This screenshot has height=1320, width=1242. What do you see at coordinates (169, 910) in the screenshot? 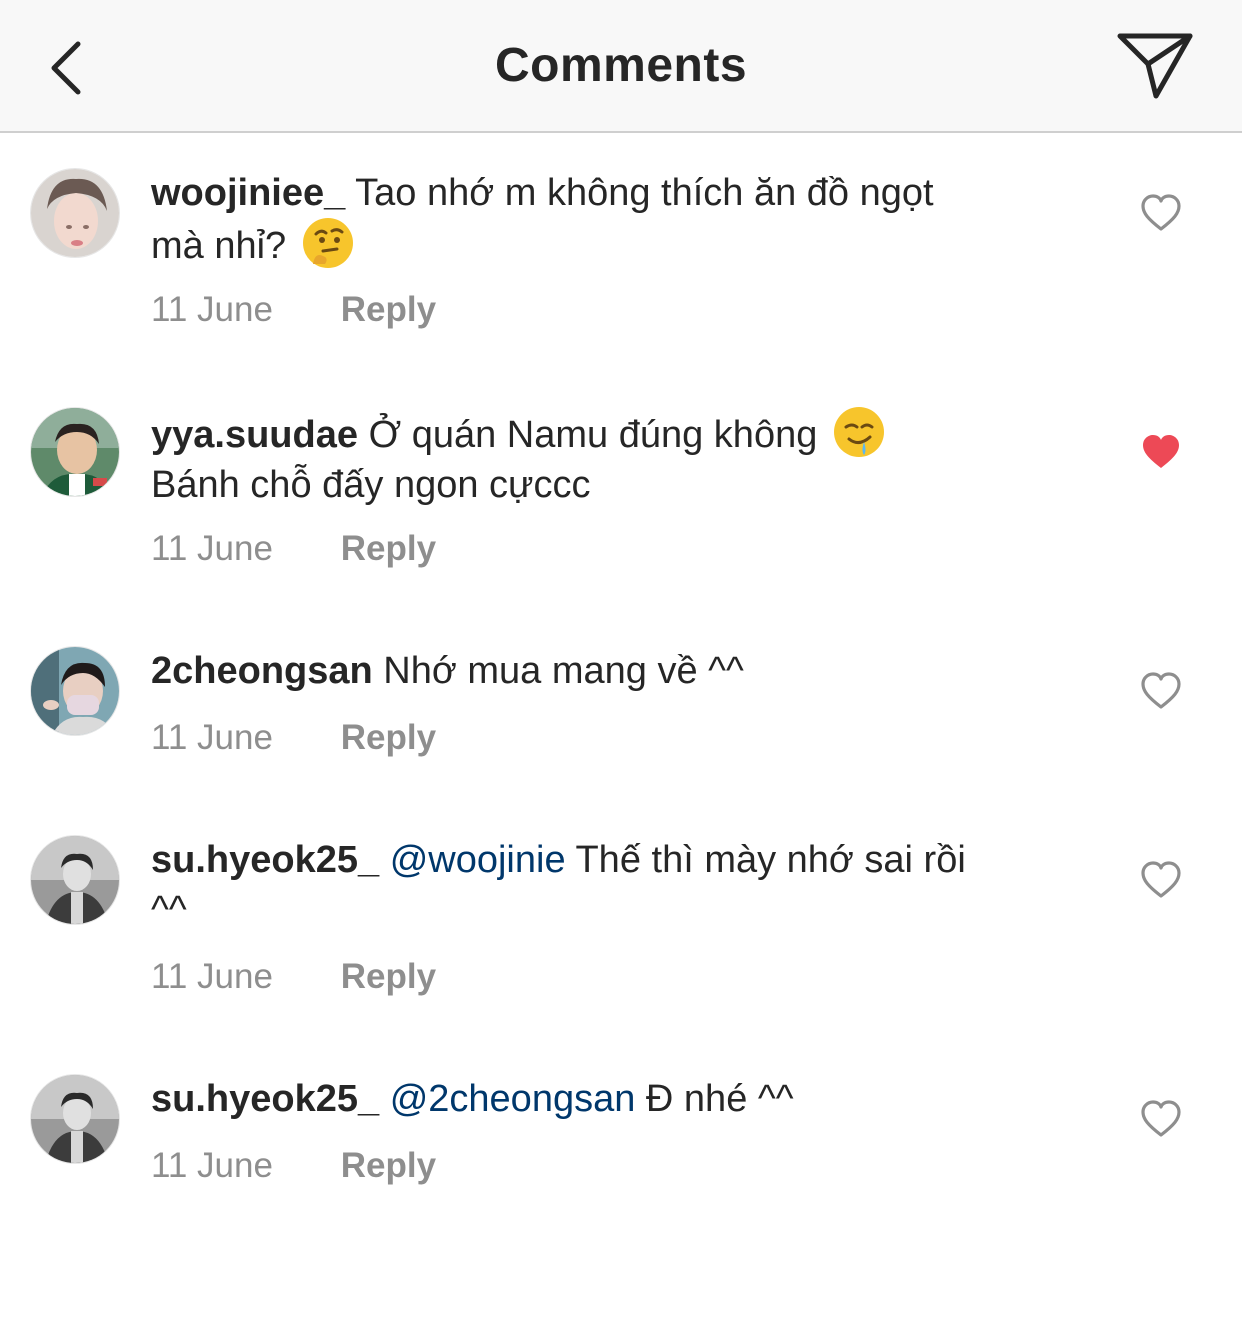
I see `comment-body-line2: ^^` at bounding box center [169, 910].